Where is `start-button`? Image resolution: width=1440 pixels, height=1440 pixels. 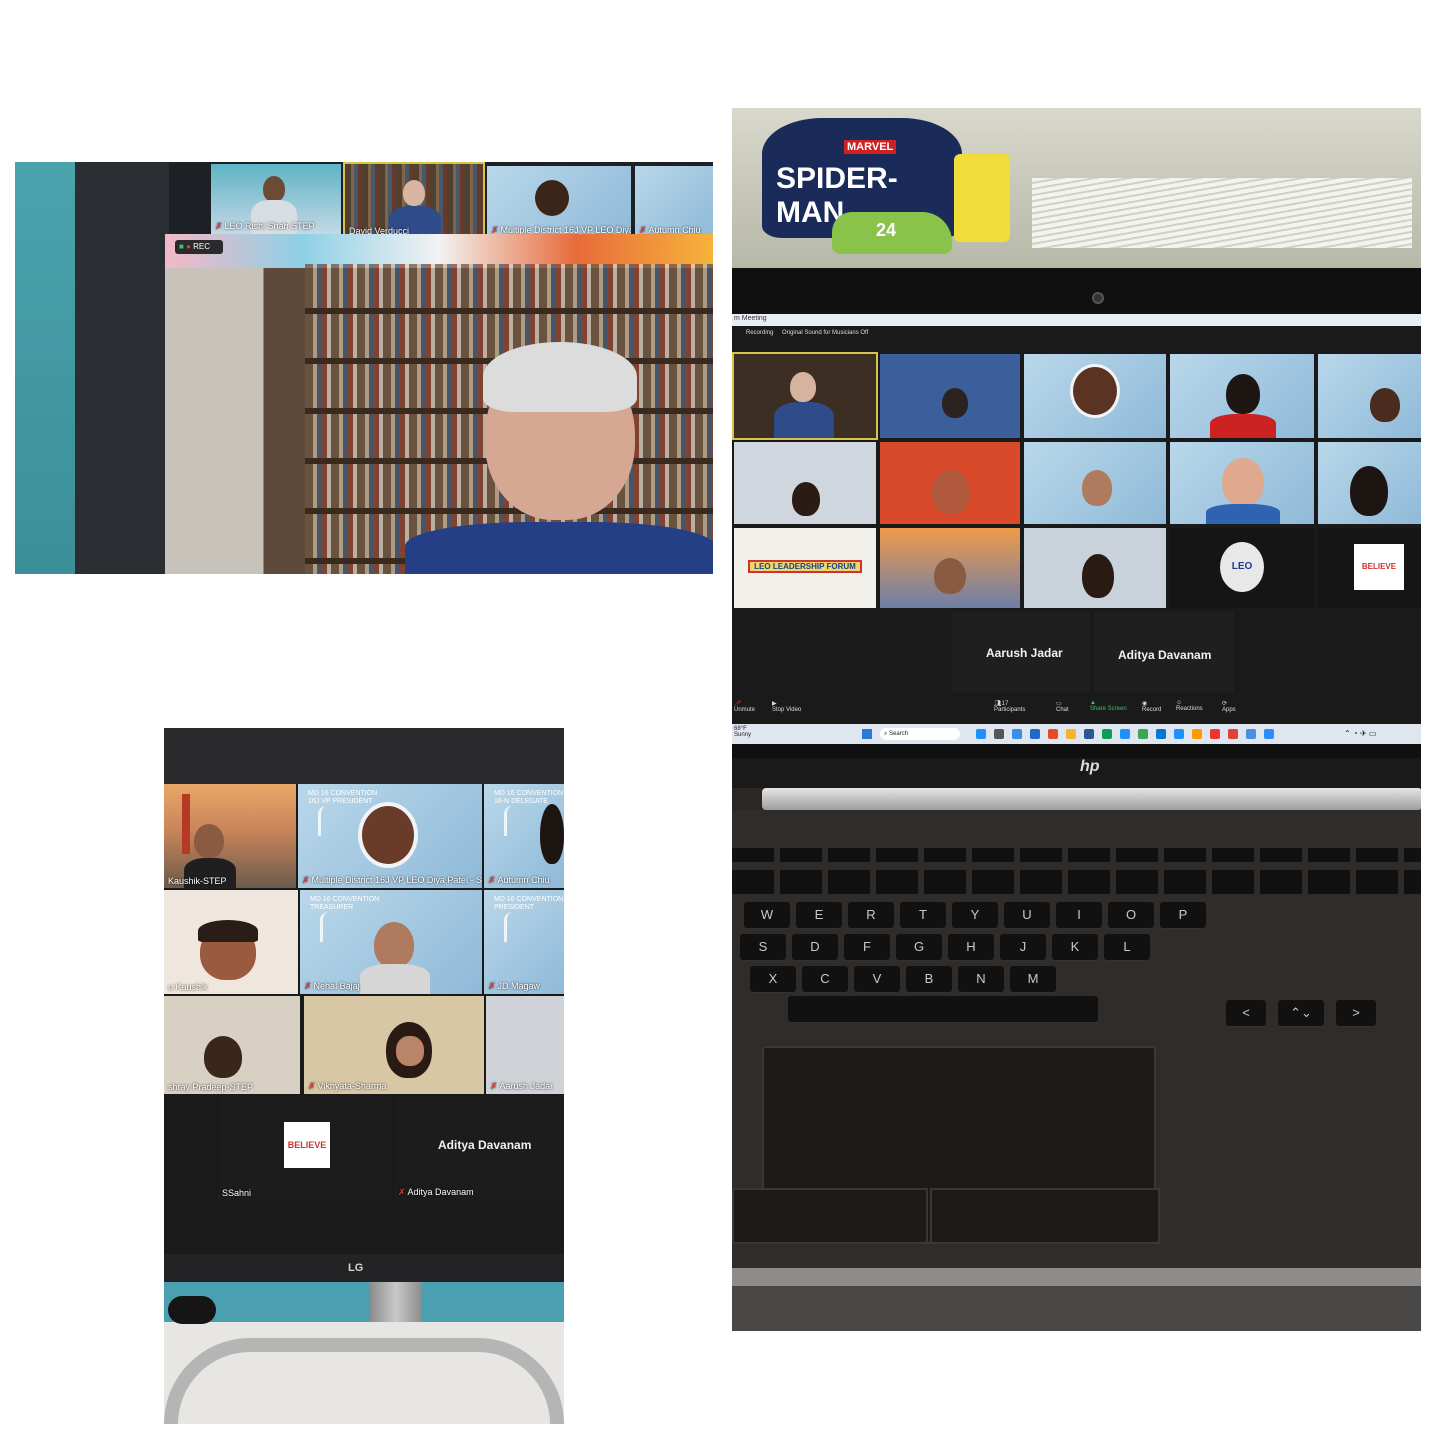
start-button is located at coordinates (867, 734).